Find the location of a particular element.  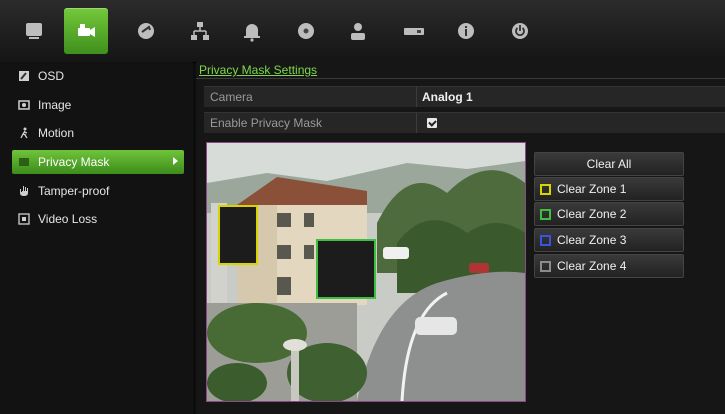

enable-privacy-mask-row: Enable Privacy Mask is located at coordinates (464, 122).